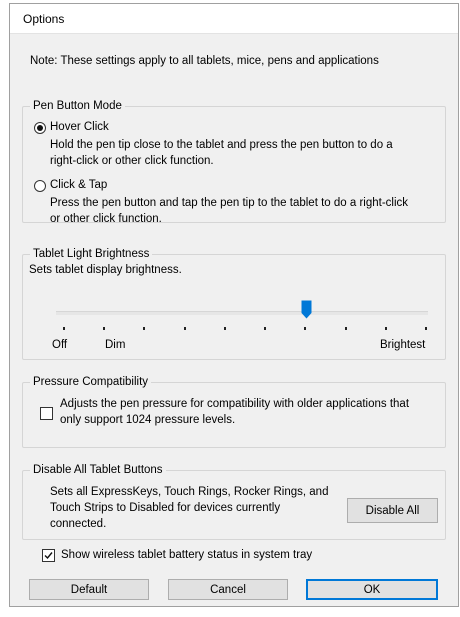 The height and width of the screenshot is (617, 460). I want to click on pressure-description-line: only support 1024 pressure levels., so click(148, 420).